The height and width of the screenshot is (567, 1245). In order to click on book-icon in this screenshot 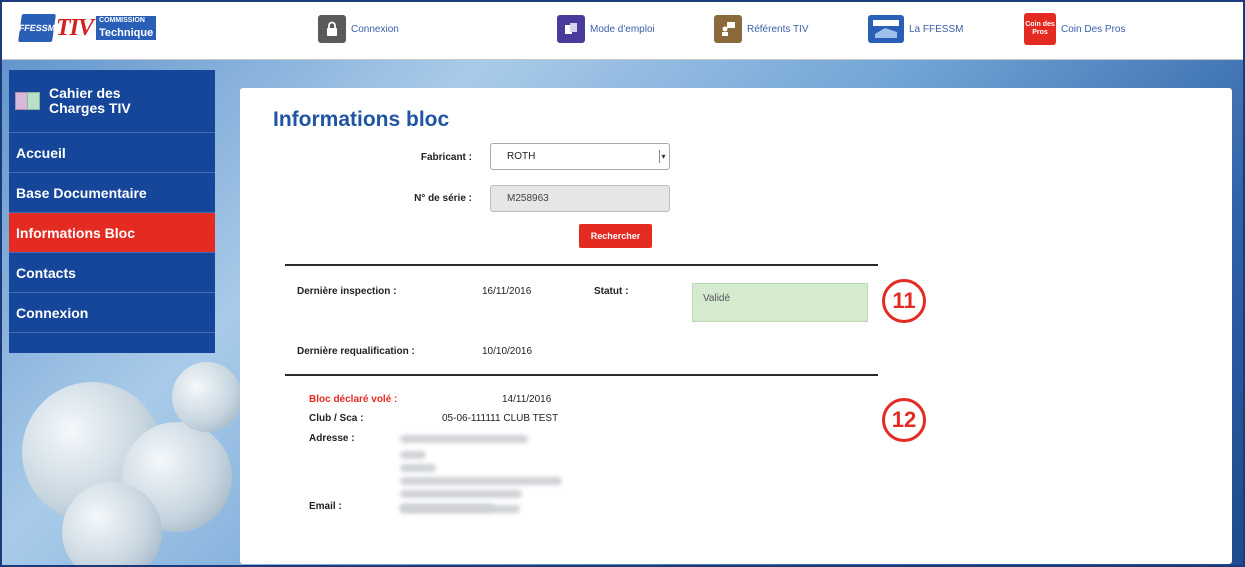, I will do `click(28, 101)`.